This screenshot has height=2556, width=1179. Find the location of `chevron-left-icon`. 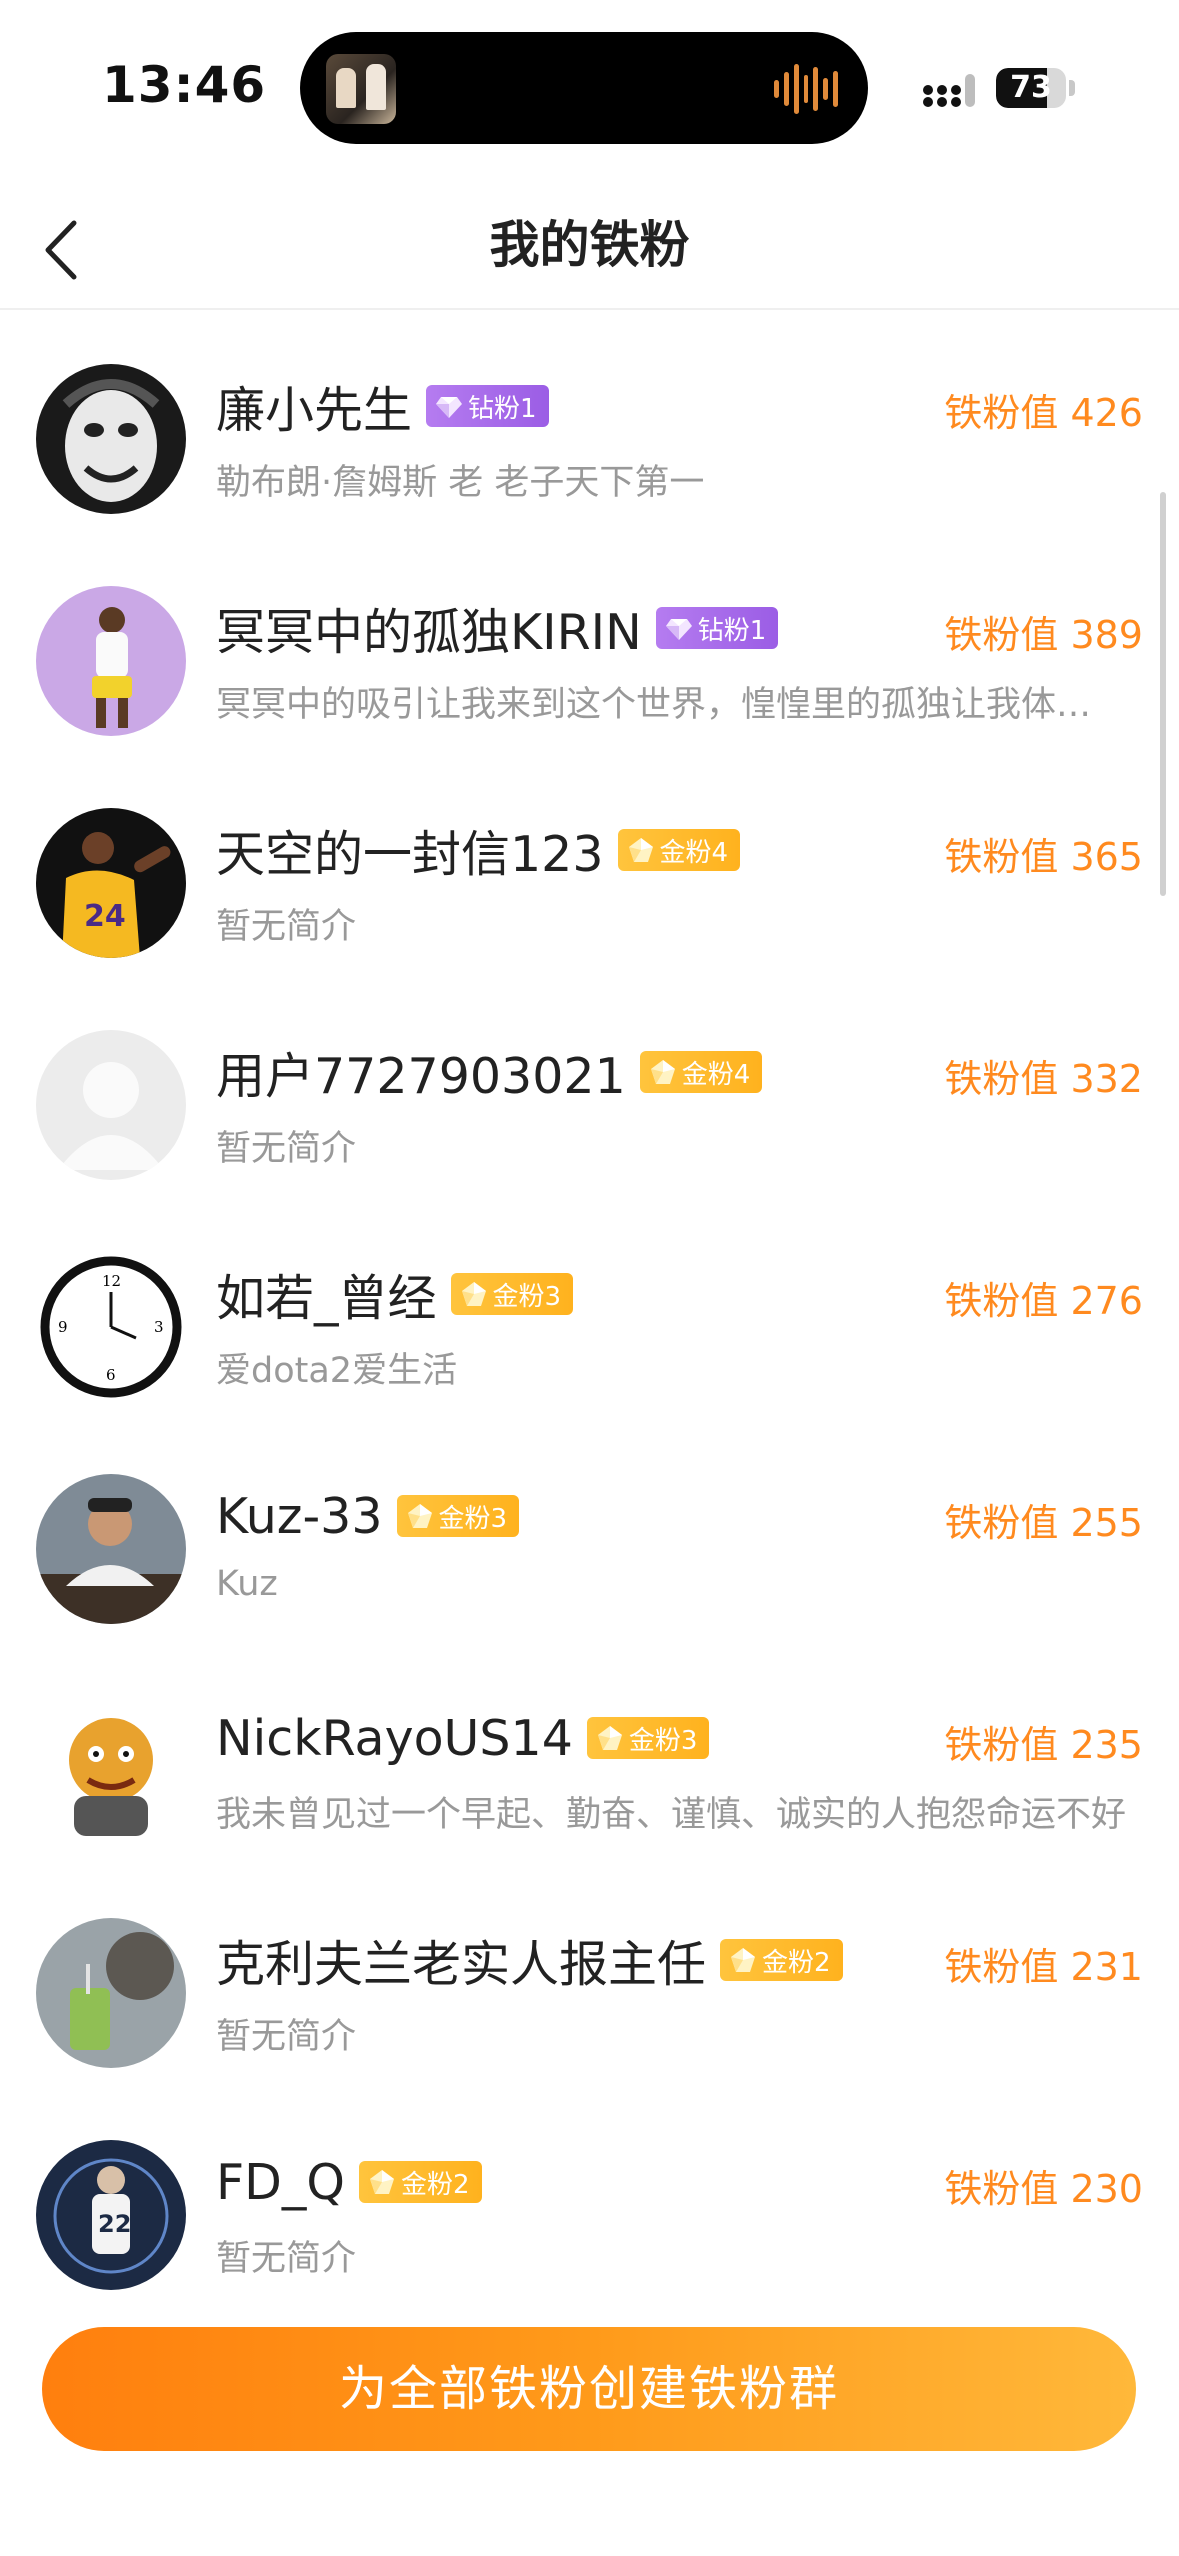

chevron-left-icon is located at coordinates (61, 250).